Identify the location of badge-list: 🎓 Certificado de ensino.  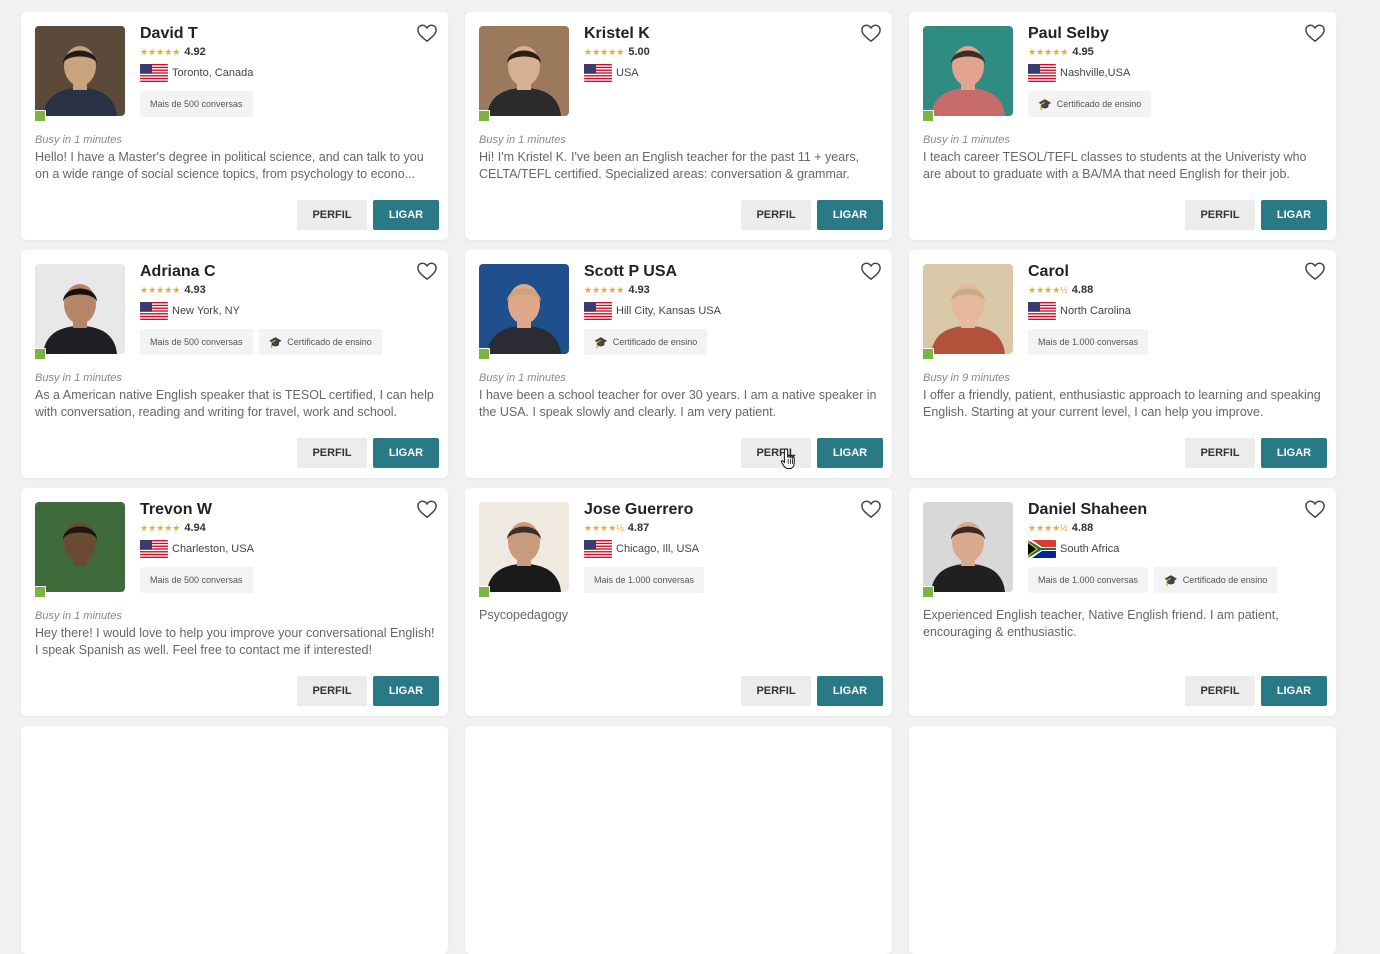
(646, 342).